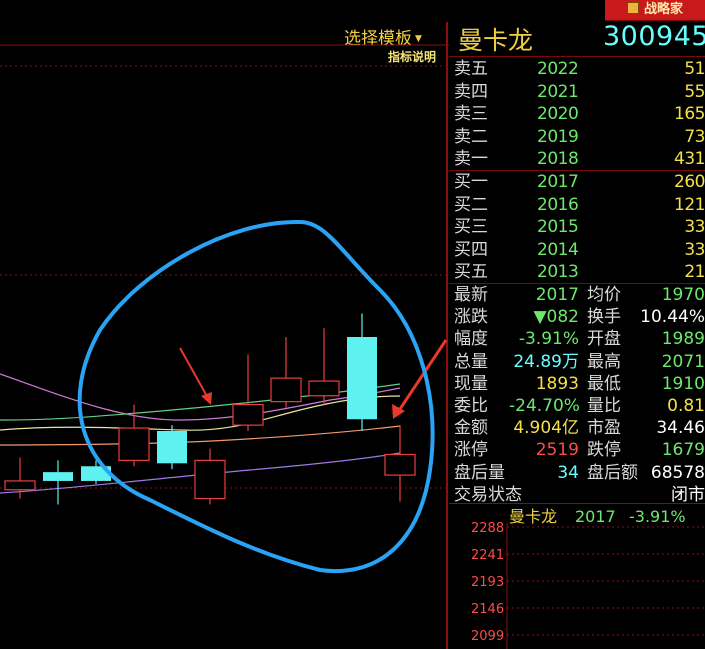  What do you see at coordinates (604, 295) in the screenshot?
I see `stat-label-2: 均价` at bounding box center [604, 295].